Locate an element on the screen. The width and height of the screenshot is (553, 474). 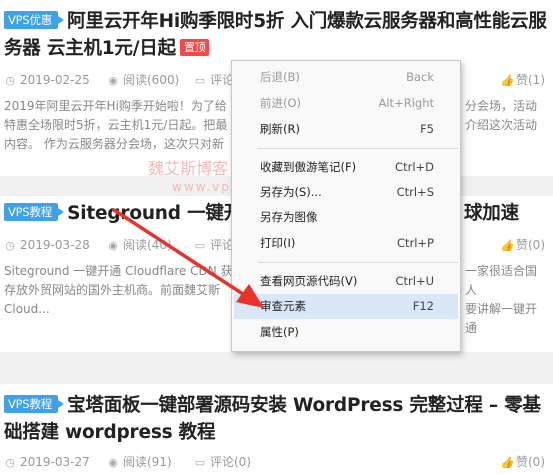
arrow-shaft is located at coordinates (180, 253).